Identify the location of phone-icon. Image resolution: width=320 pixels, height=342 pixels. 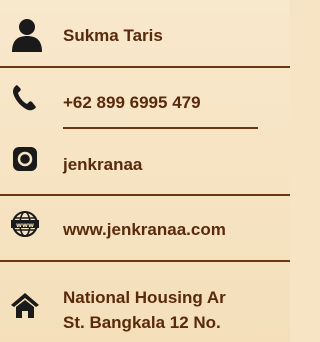
(25, 97).